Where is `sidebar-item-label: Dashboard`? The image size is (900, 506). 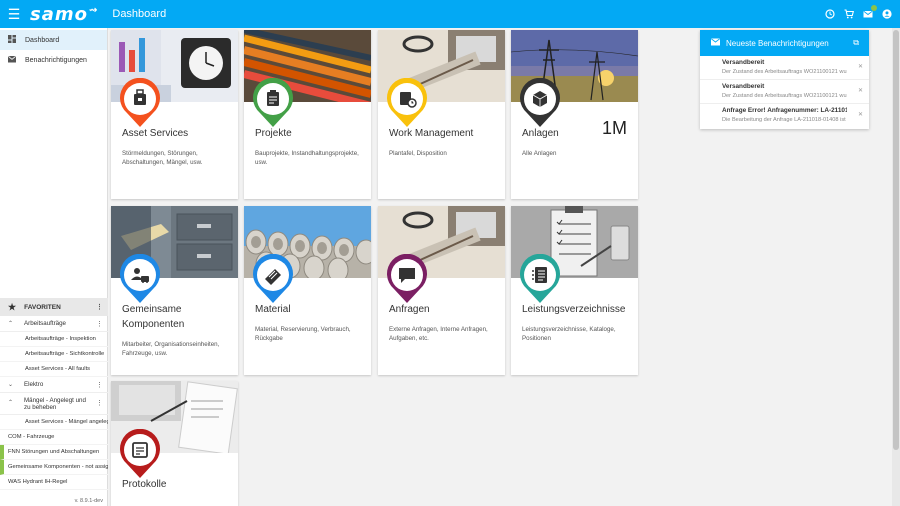
sidebar-item-label: Dashboard is located at coordinates (42, 40).